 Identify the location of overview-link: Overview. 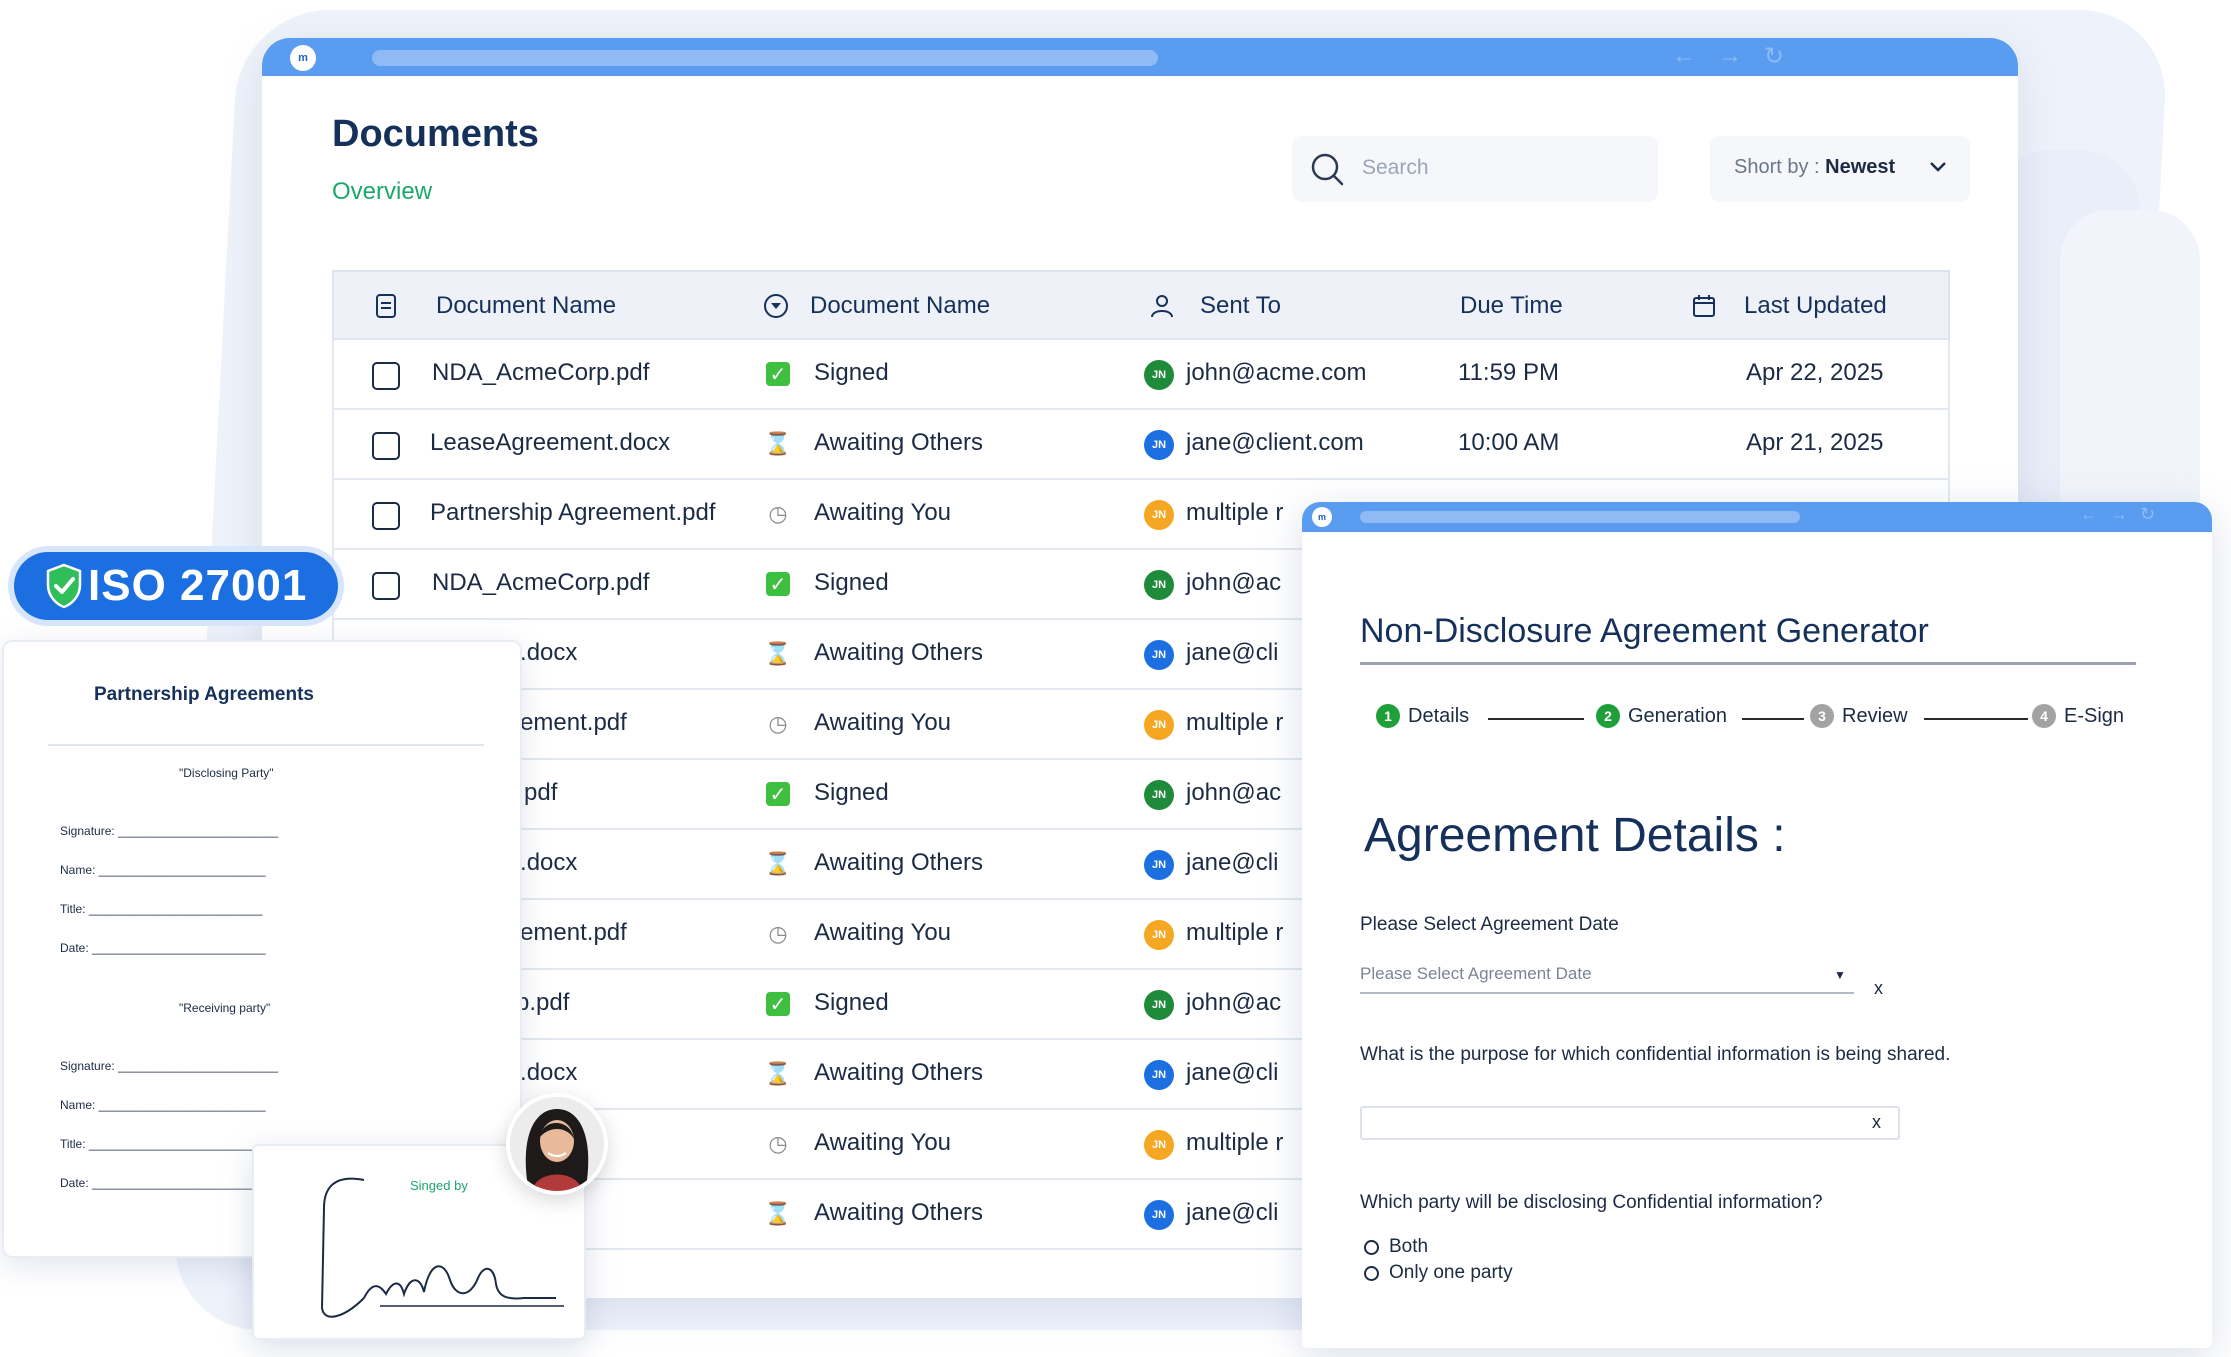
(382, 192).